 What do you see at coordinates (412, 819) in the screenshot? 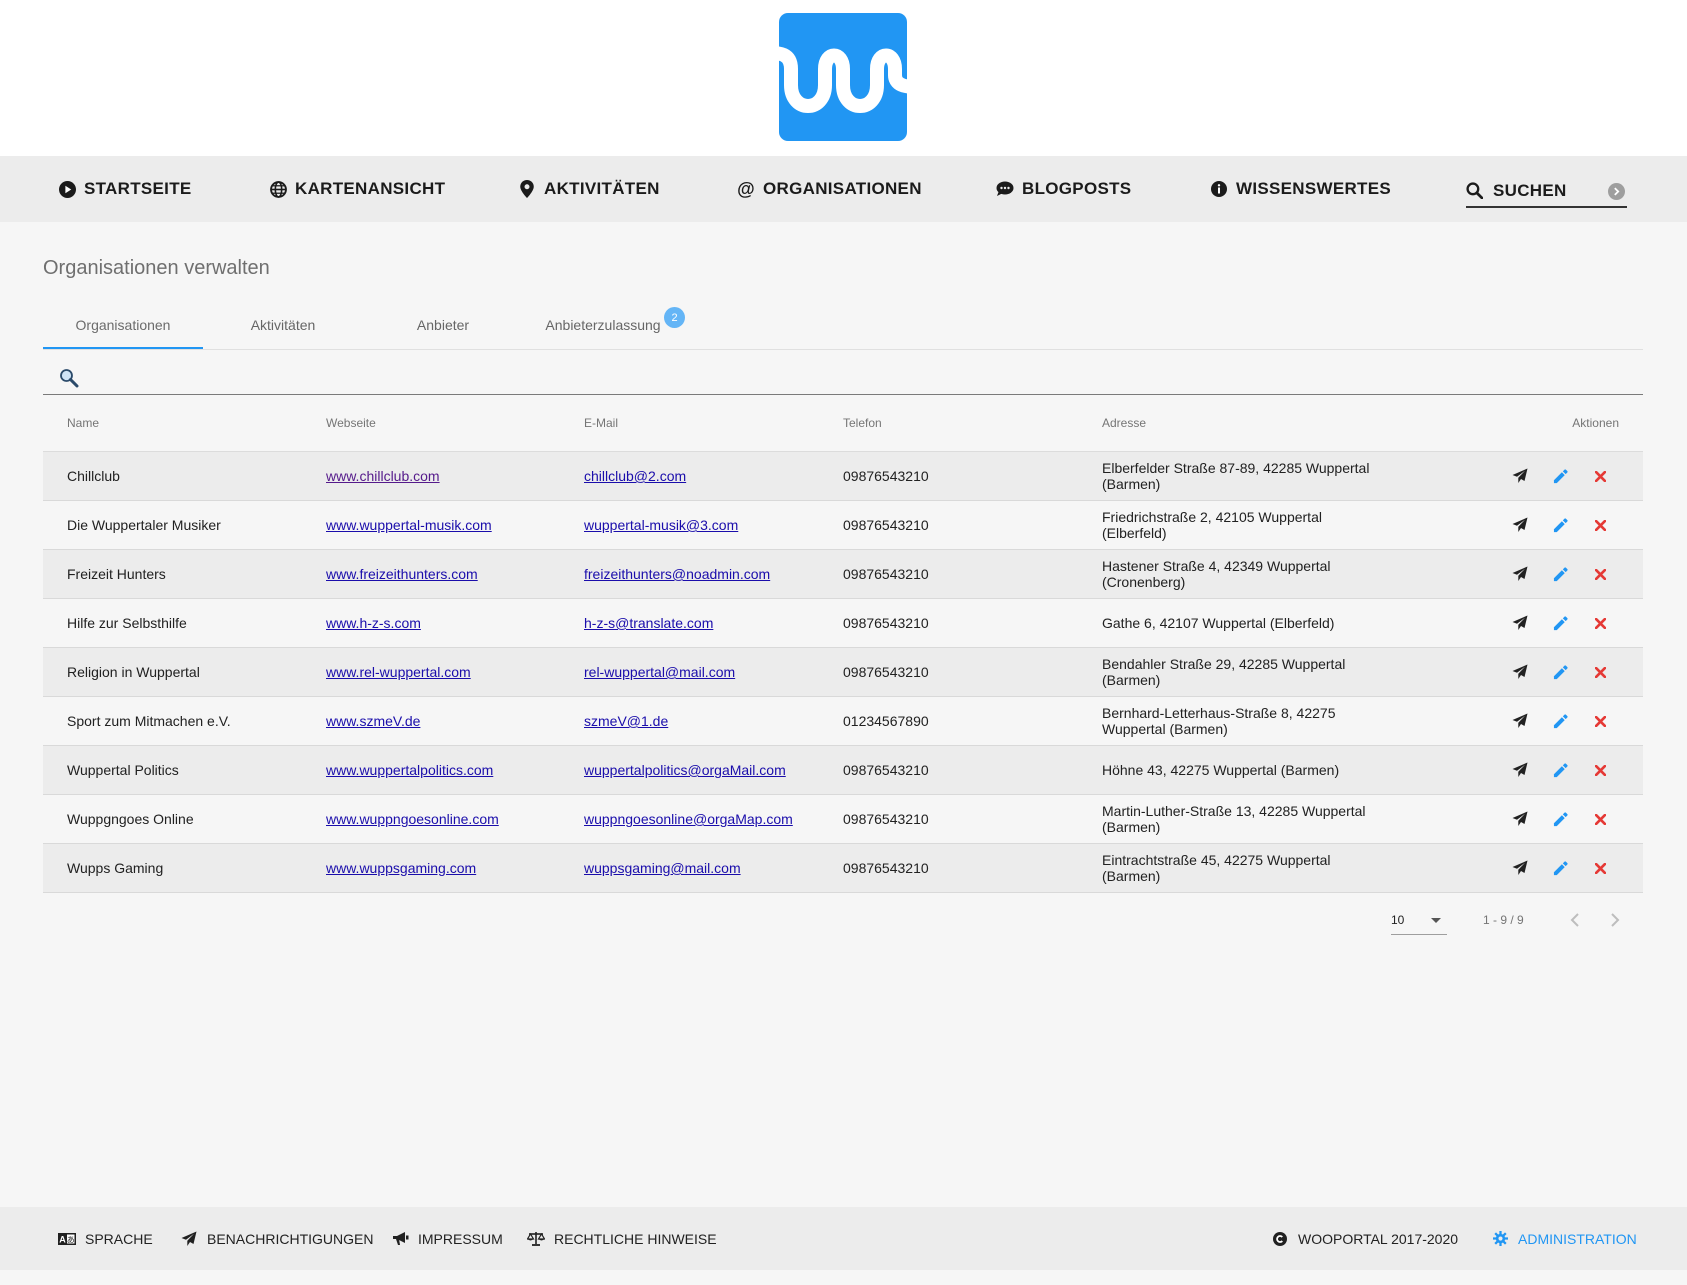
I see `website-link: www.wuppngoesonline.com` at bounding box center [412, 819].